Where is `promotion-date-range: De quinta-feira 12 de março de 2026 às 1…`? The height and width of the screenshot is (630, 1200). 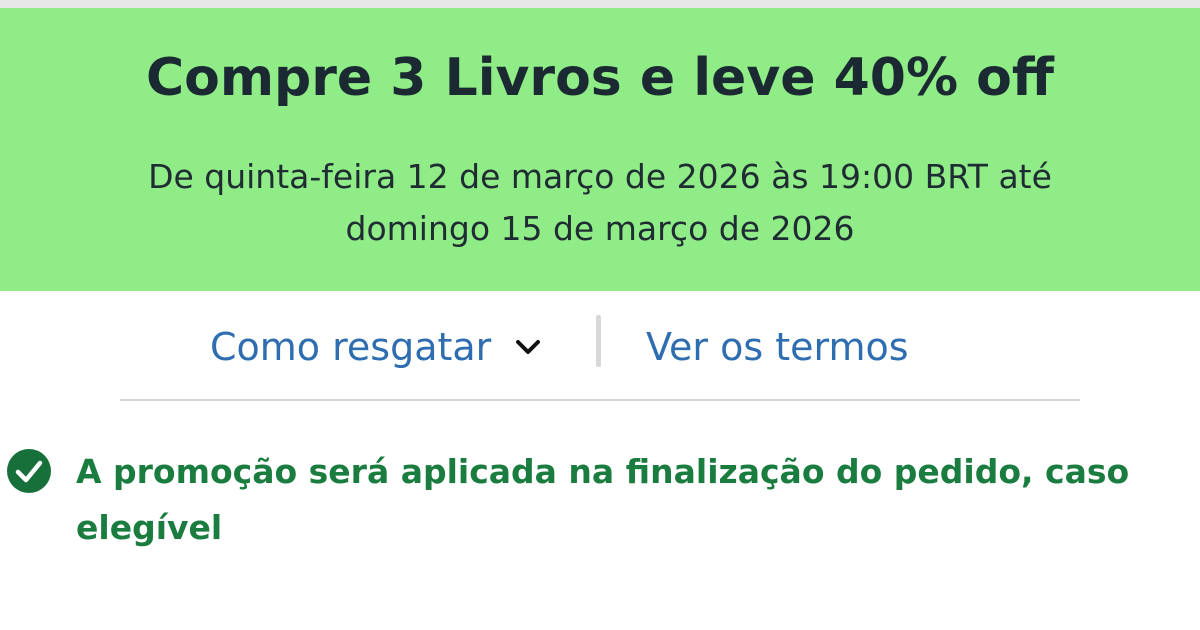 promotion-date-range: De quinta-feira 12 de março de 2026 às 1… is located at coordinates (600, 202).